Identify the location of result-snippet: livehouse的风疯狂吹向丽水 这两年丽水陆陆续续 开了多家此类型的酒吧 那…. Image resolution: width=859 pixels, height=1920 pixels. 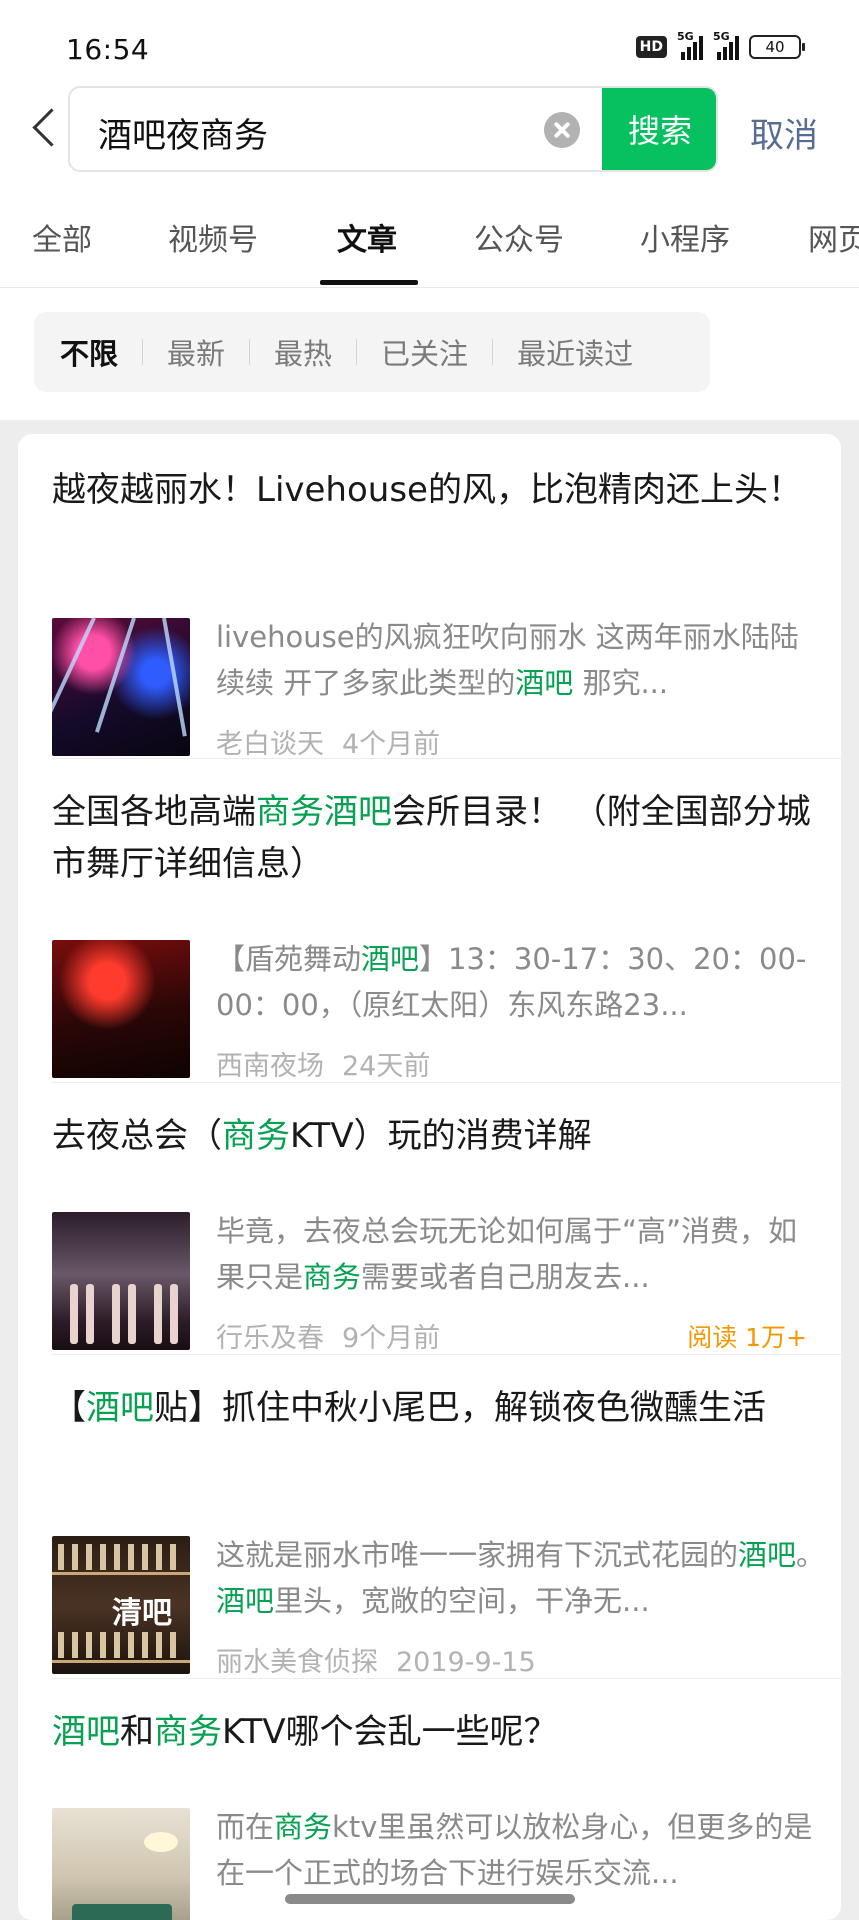
(521, 660).